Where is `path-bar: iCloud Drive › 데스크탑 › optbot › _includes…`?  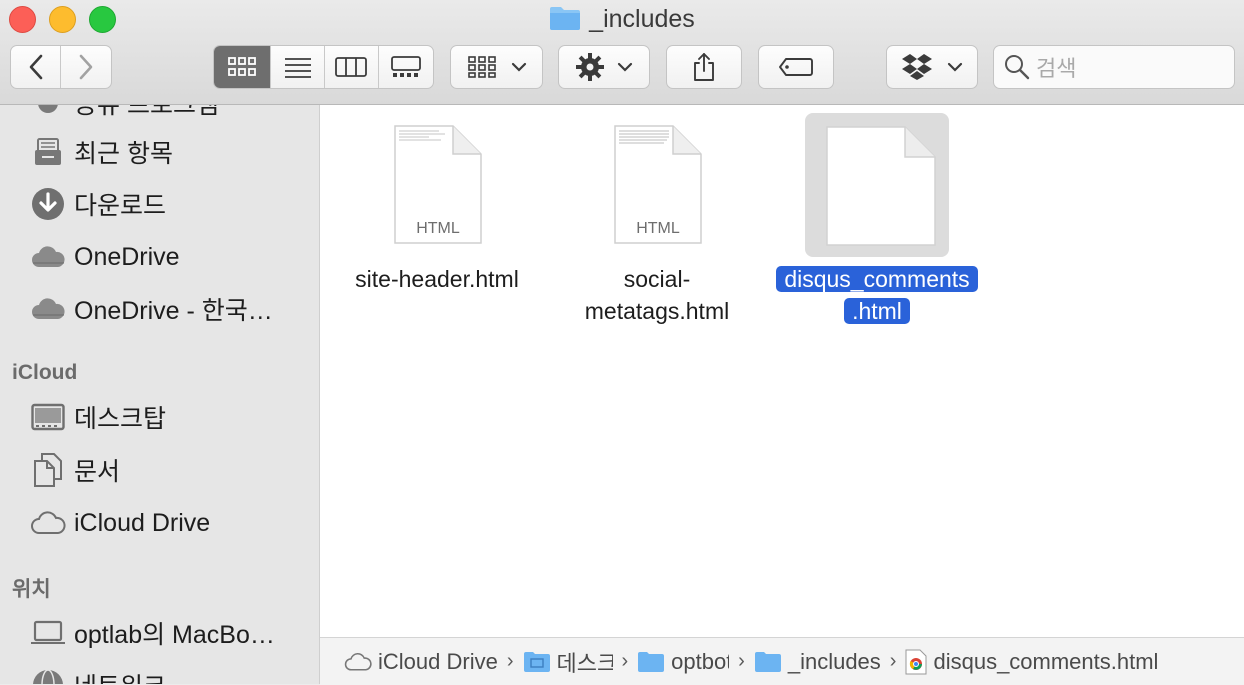 path-bar: iCloud Drive › 데스크탑 › optbot › _includes… is located at coordinates (782, 661).